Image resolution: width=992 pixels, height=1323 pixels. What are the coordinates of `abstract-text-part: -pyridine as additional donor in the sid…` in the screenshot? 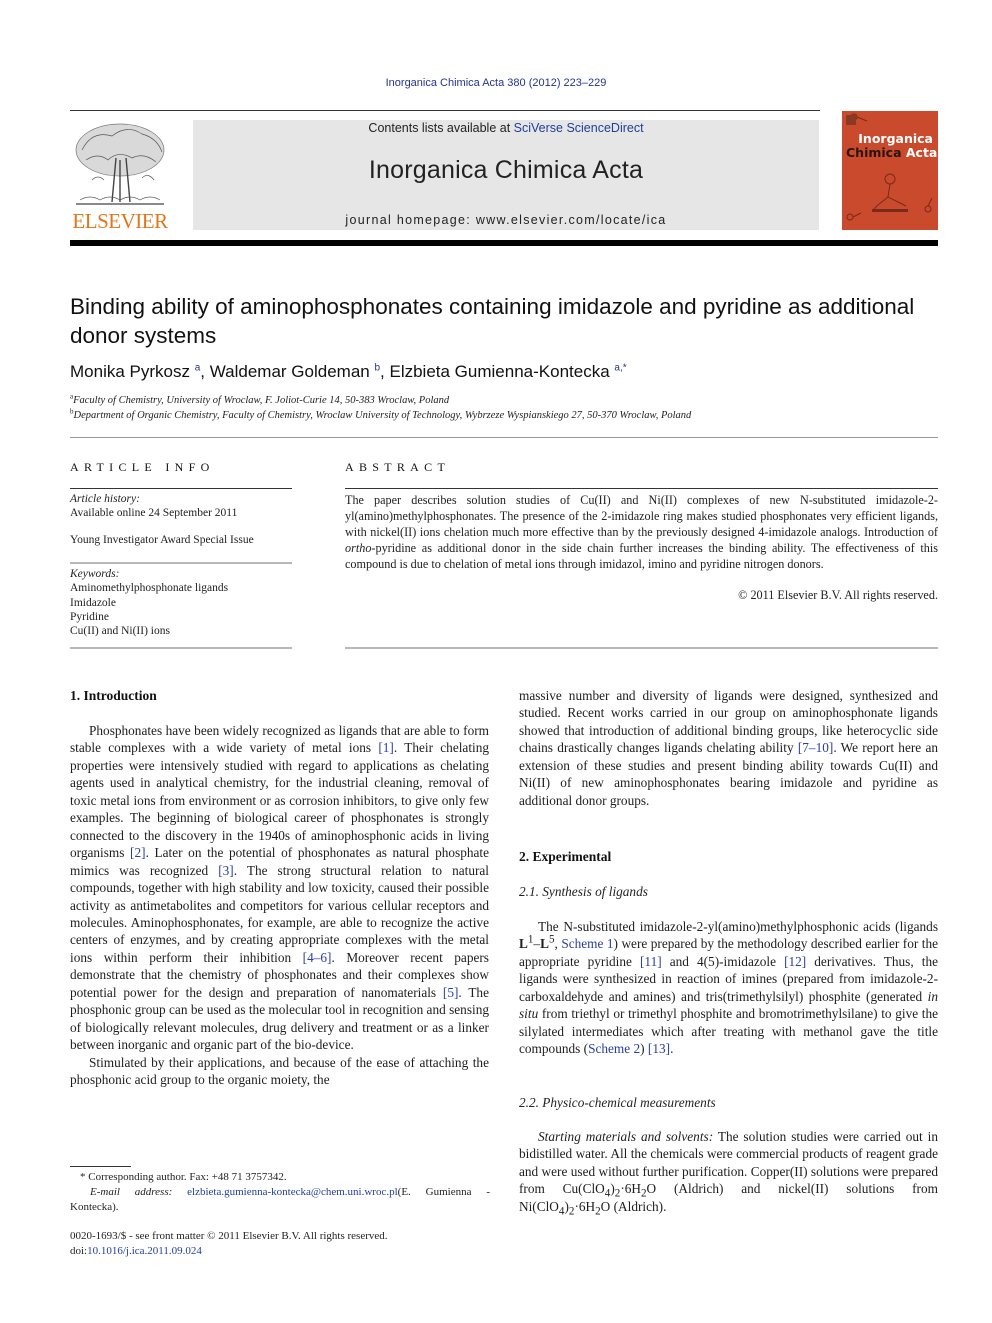 It's located at (641, 556).